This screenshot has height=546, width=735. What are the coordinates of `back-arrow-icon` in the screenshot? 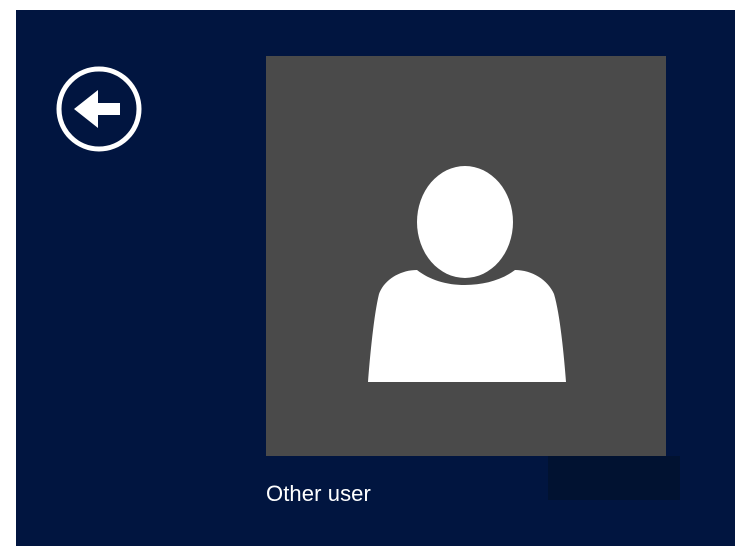 It's located at (99, 109).